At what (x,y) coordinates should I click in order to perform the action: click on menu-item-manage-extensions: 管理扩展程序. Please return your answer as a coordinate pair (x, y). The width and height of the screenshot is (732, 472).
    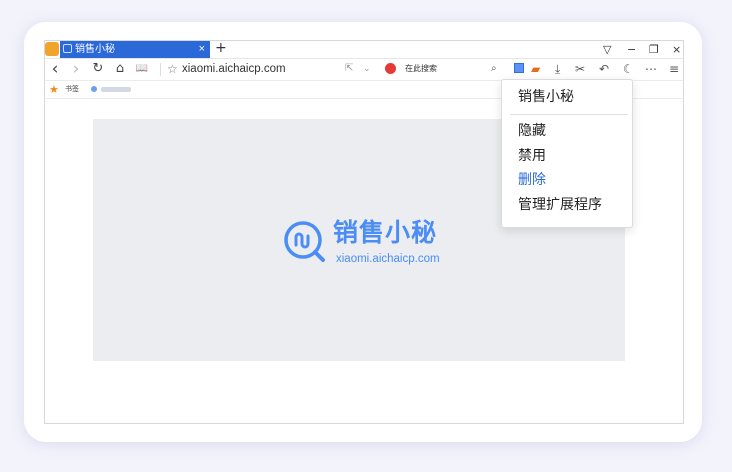
    Looking at the image, I should click on (560, 205).